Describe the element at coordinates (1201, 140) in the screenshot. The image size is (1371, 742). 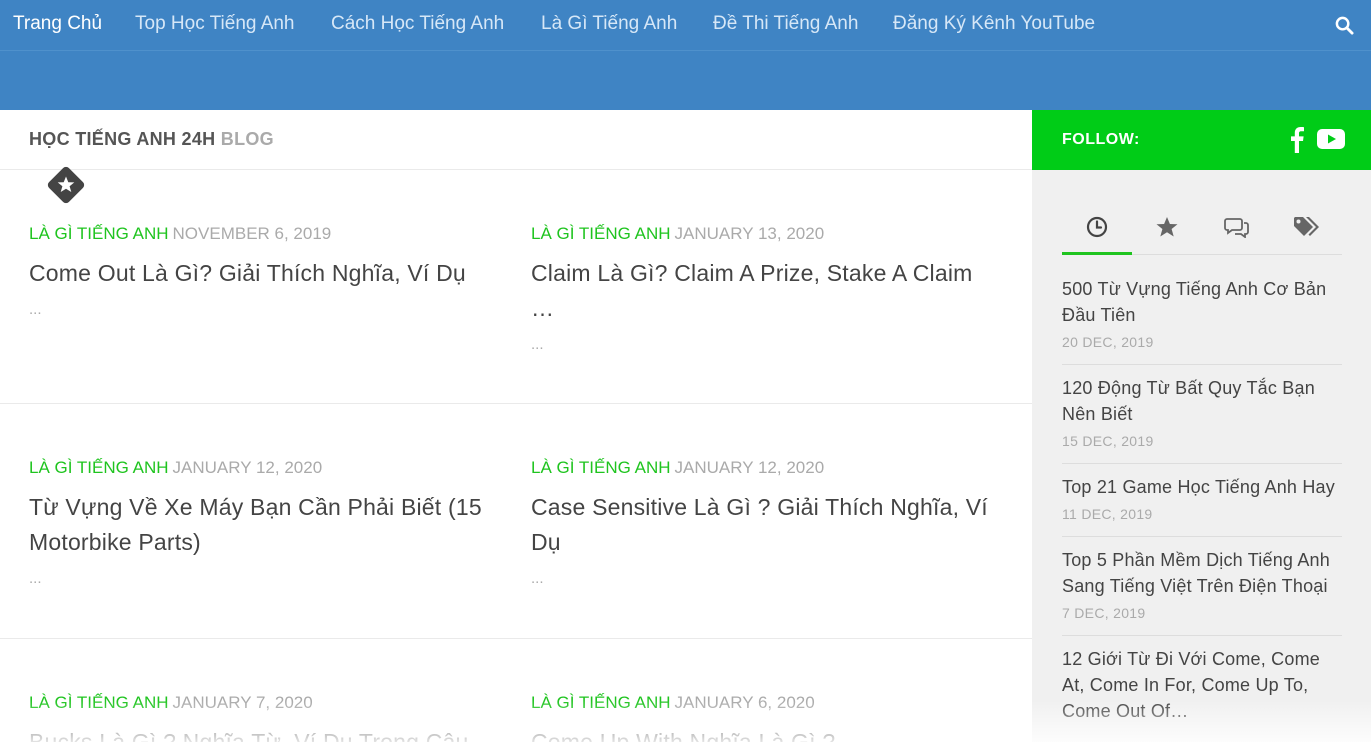
I see `follow-bar: FOLLOW:` at that location.